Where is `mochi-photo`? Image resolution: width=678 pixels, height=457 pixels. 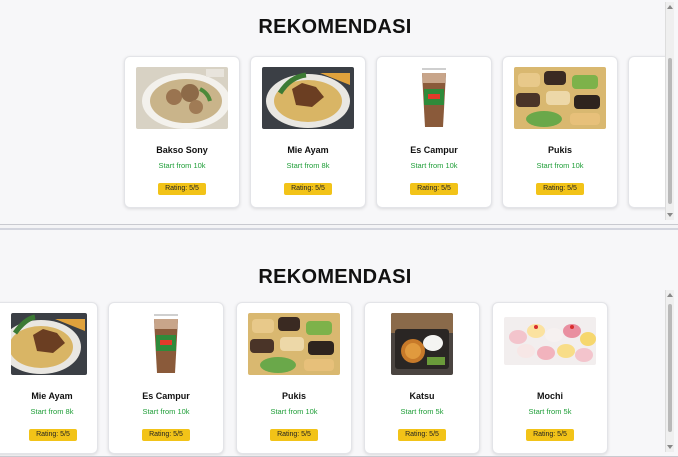 mochi-photo is located at coordinates (550, 341).